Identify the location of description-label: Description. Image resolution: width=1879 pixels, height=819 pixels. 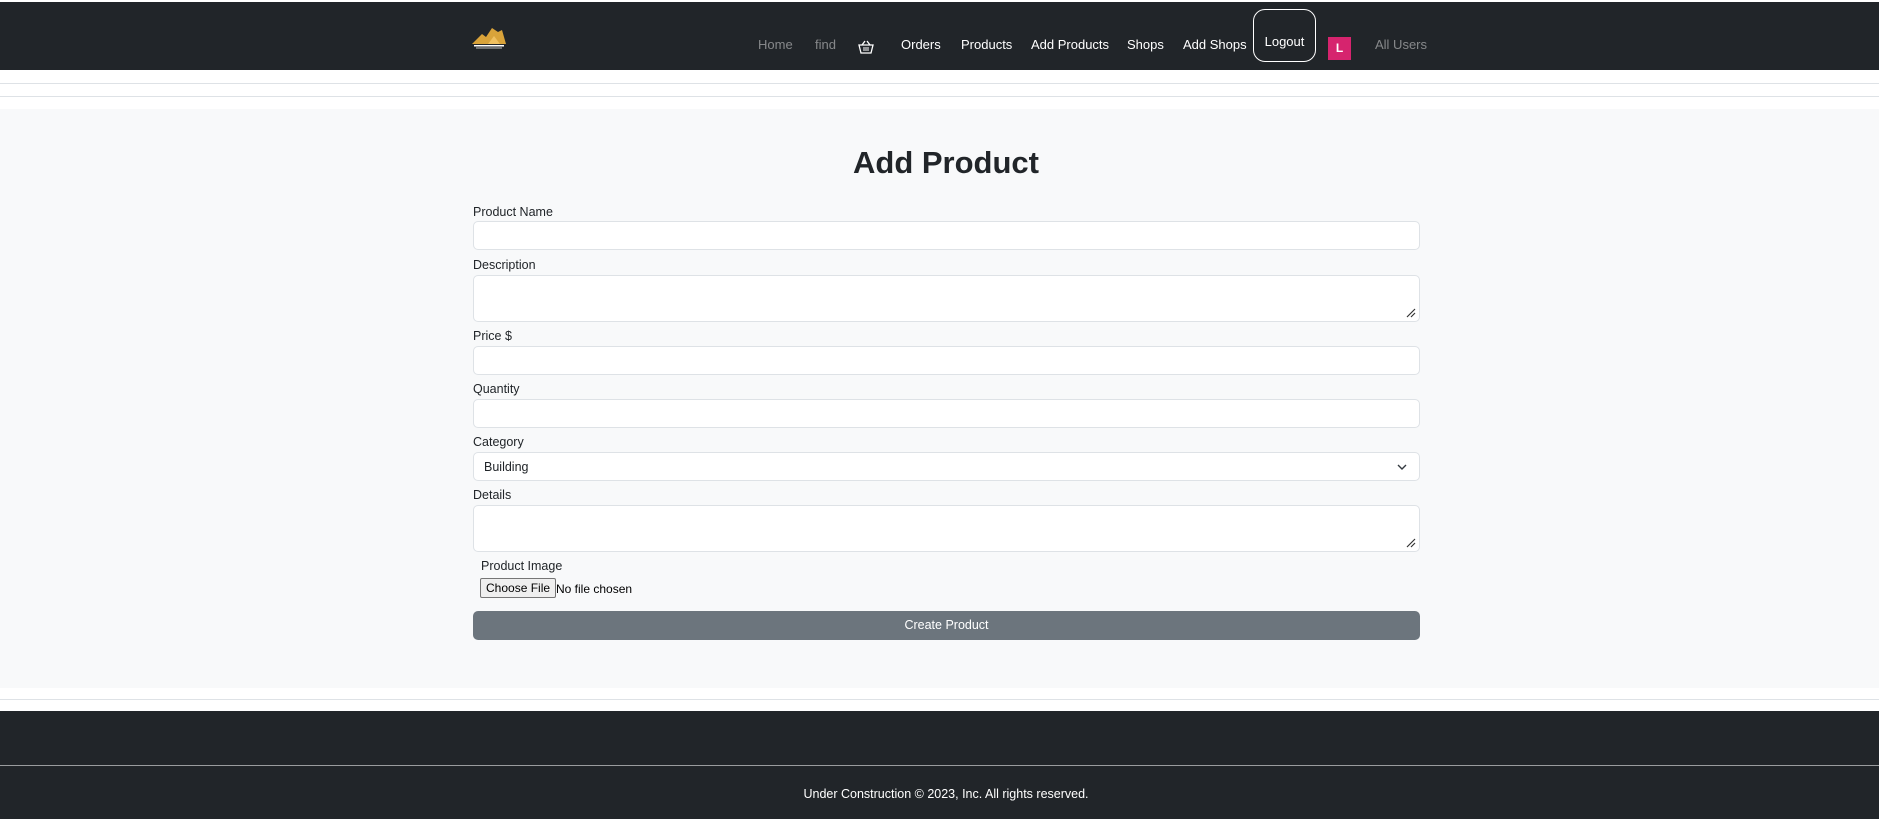
(504, 265).